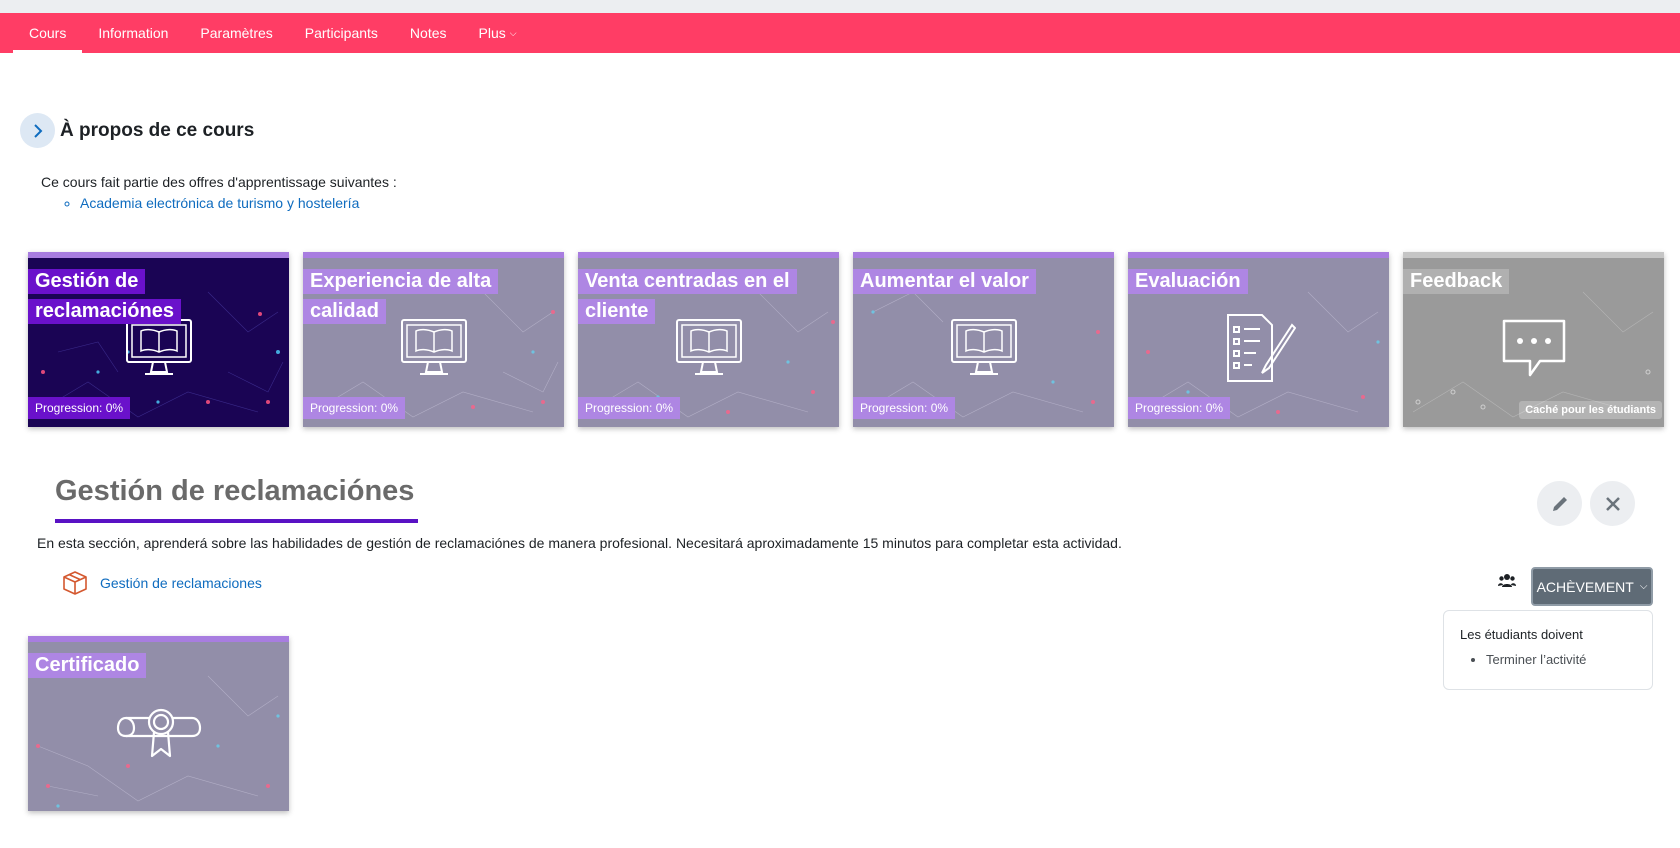 The width and height of the screenshot is (1680, 848). I want to click on about-section-header: À propos de ce cours, so click(137, 130).